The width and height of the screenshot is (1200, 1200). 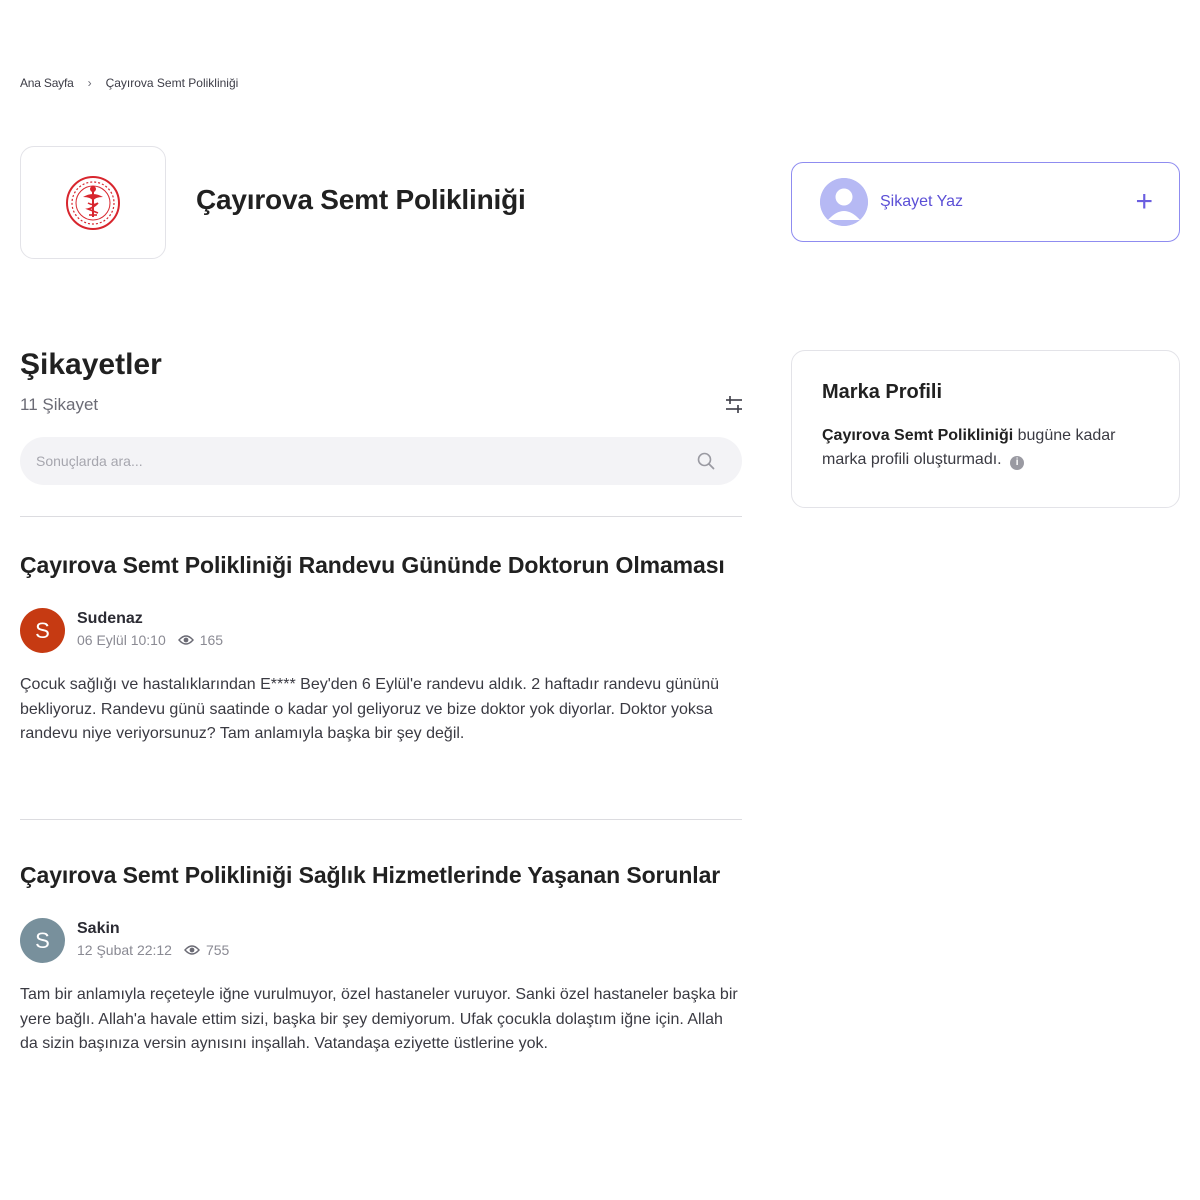 What do you see at coordinates (985, 202) in the screenshot?
I see `write-complaint-button: Şikayet Yaz +` at bounding box center [985, 202].